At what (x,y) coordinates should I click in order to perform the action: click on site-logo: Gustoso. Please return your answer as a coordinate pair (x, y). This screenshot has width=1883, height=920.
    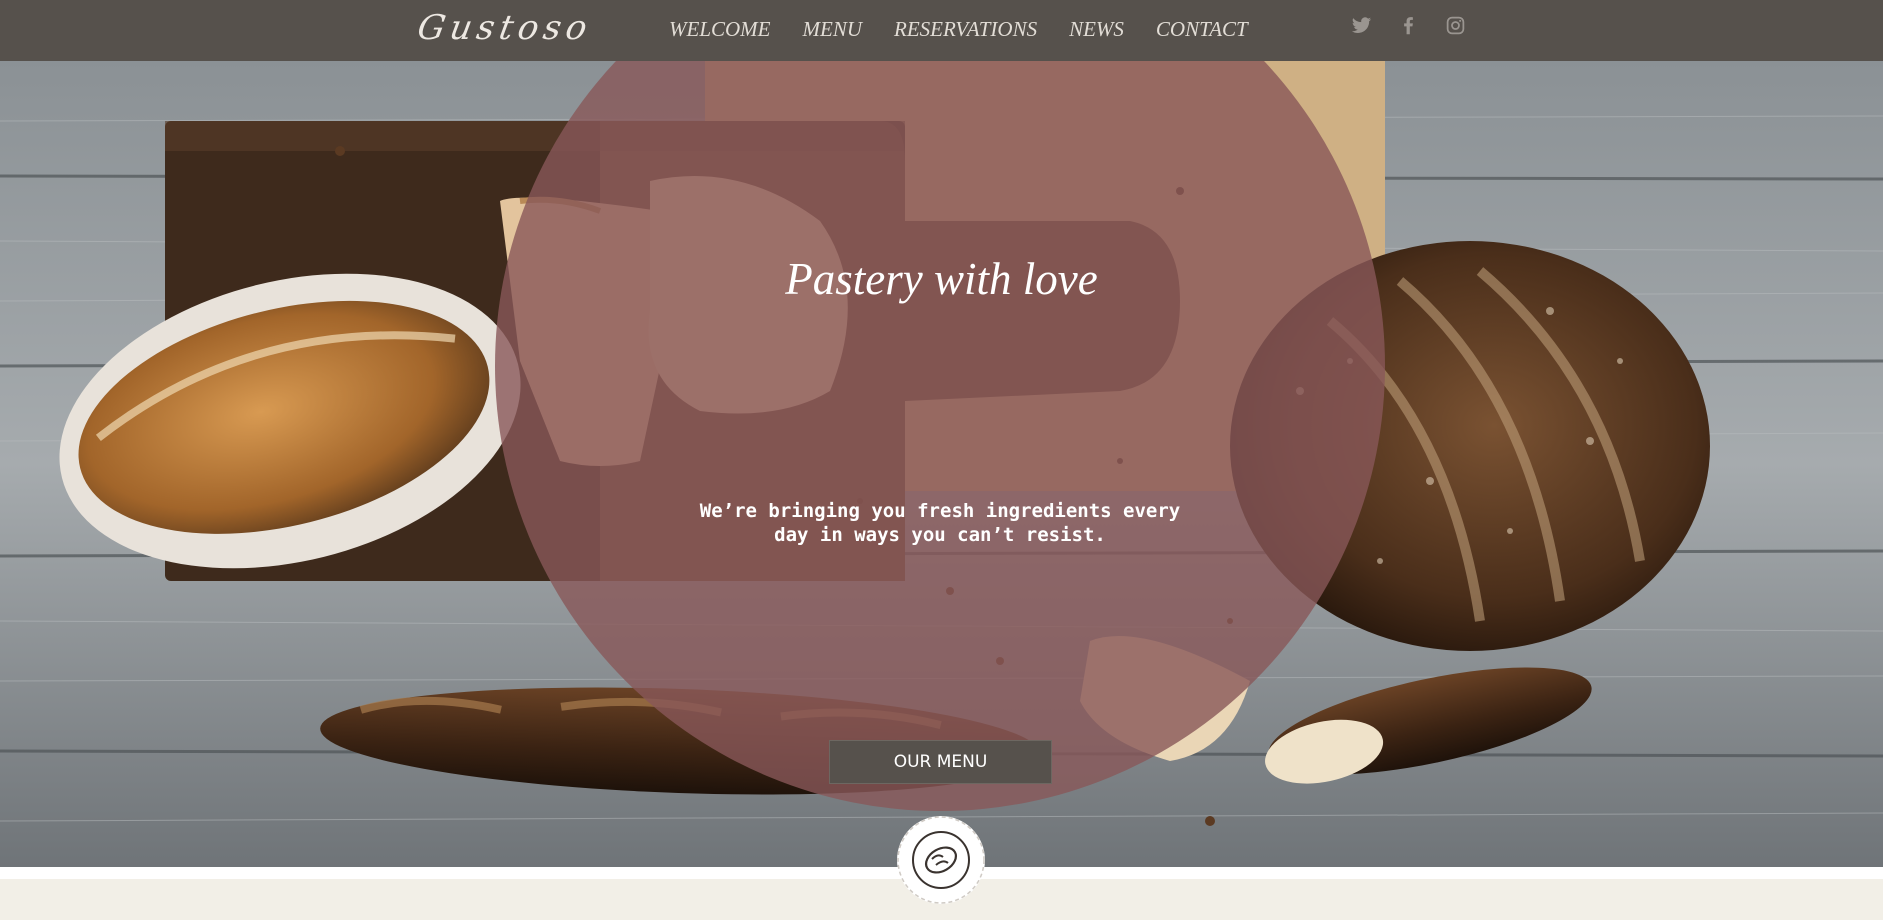
    Looking at the image, I should click on (504, 28).